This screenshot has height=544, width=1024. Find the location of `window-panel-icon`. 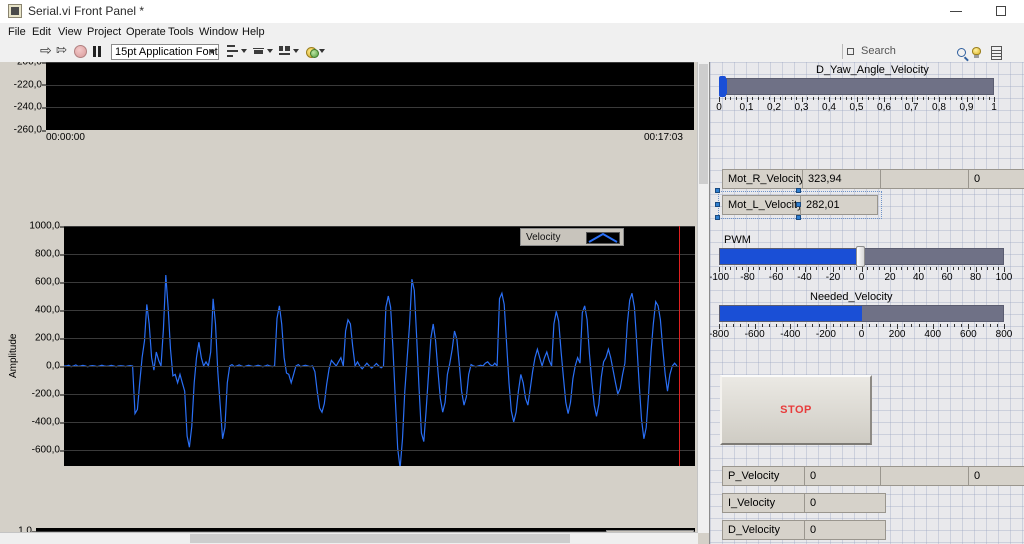

window-panel-icon is located at coordinates (996, 53).